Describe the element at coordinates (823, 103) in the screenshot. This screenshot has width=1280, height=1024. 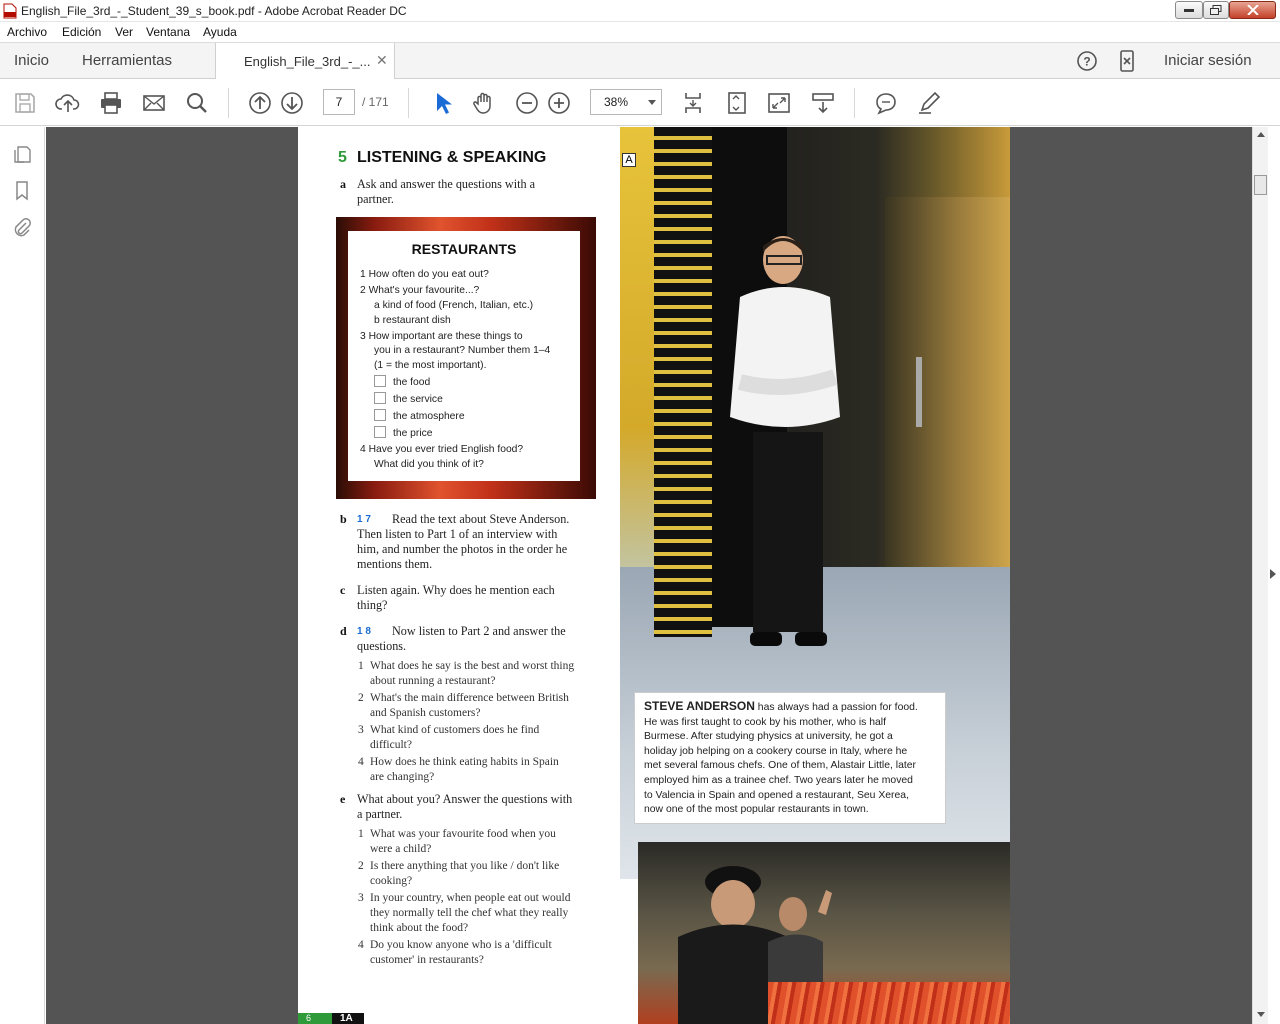
I see `scroll-mode-icon` at that location.